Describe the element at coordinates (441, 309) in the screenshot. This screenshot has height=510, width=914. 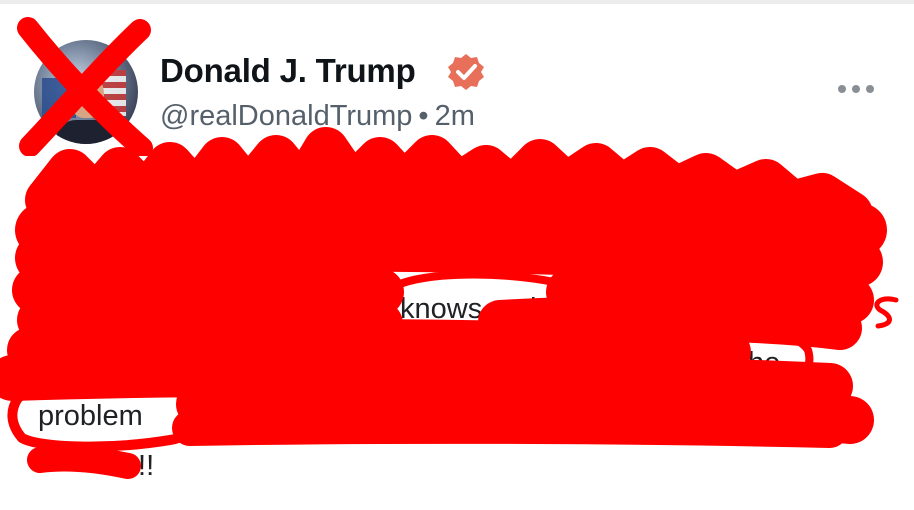
I see `word-knows: knows` at that location.